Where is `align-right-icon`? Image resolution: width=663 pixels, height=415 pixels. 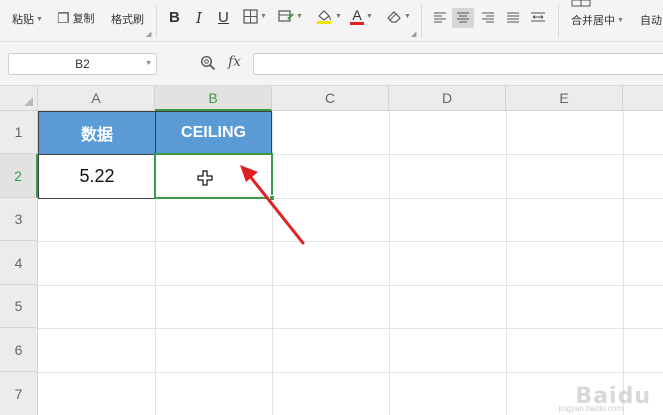
align-right-icon is located at coordinates (488, 17).